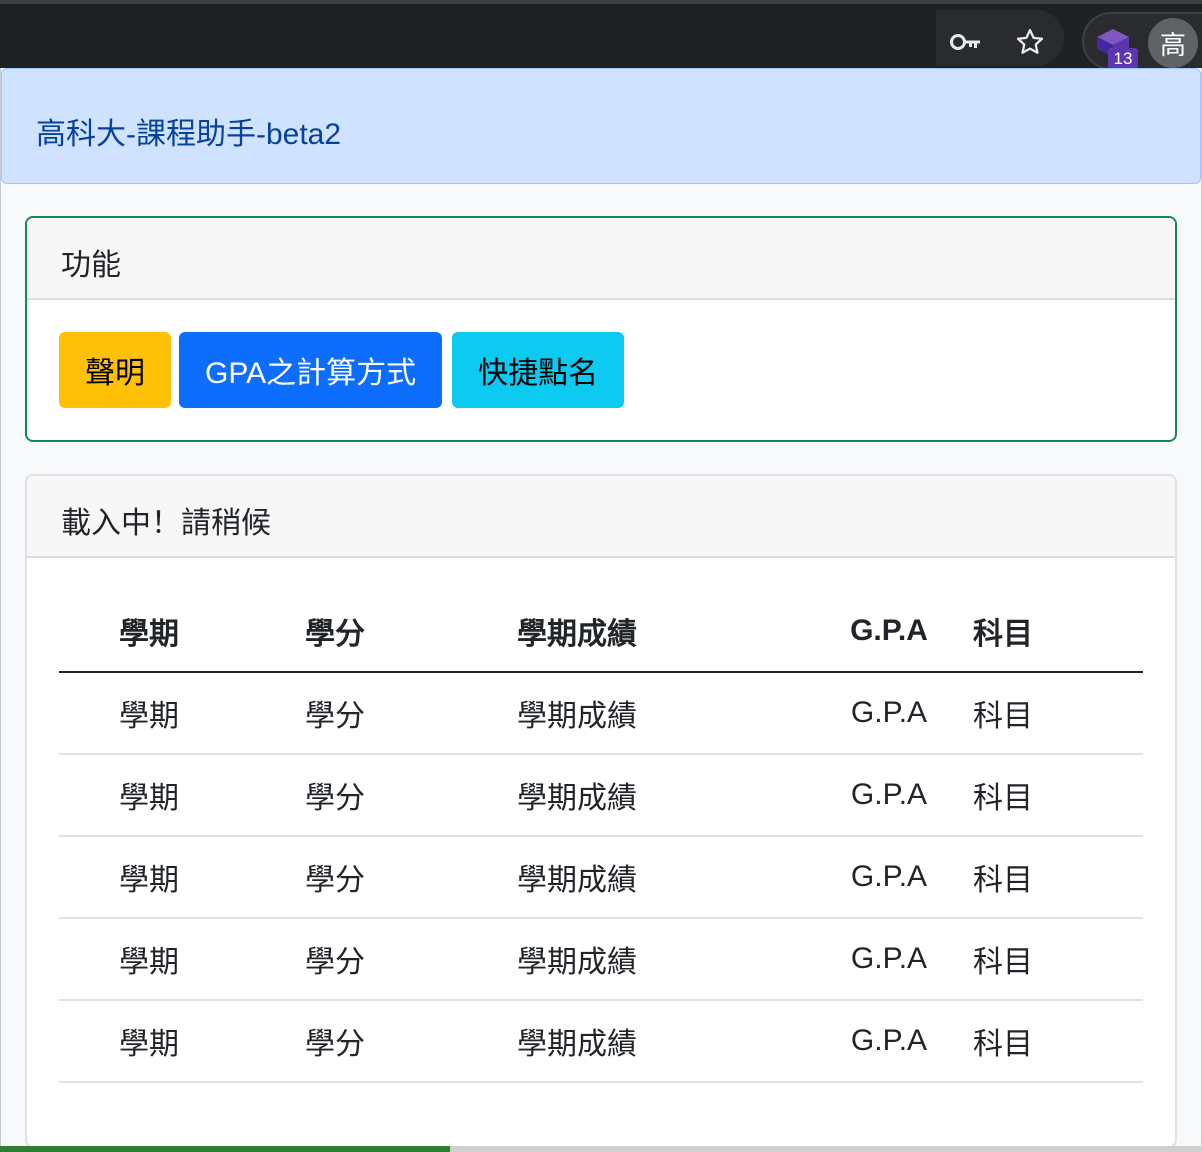 This screenshot has height=1152, width=1202. I want to click on statement-button: 聲明, so click(115, 370).